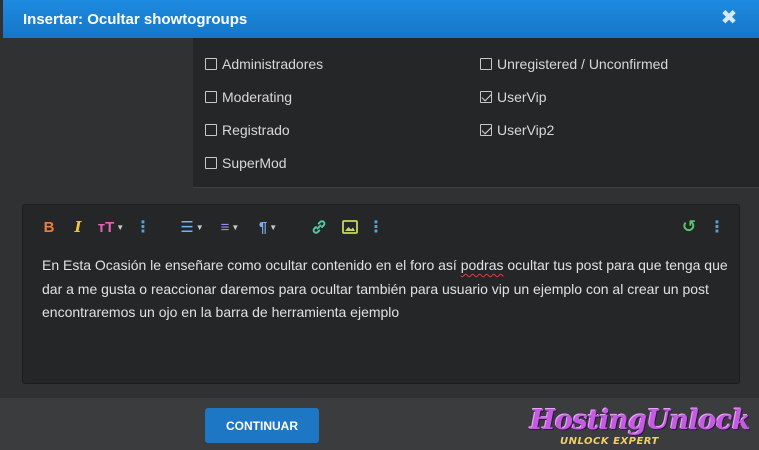 The width and height of the screenshot is (759, 450). I want to click on watermark-sub-b: EXPERT, so click(636, 441).